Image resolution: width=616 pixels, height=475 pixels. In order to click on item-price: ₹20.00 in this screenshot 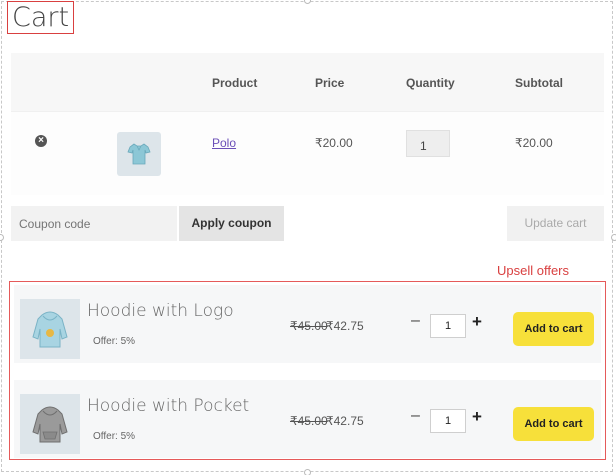, I will do `click(334, 143)`.